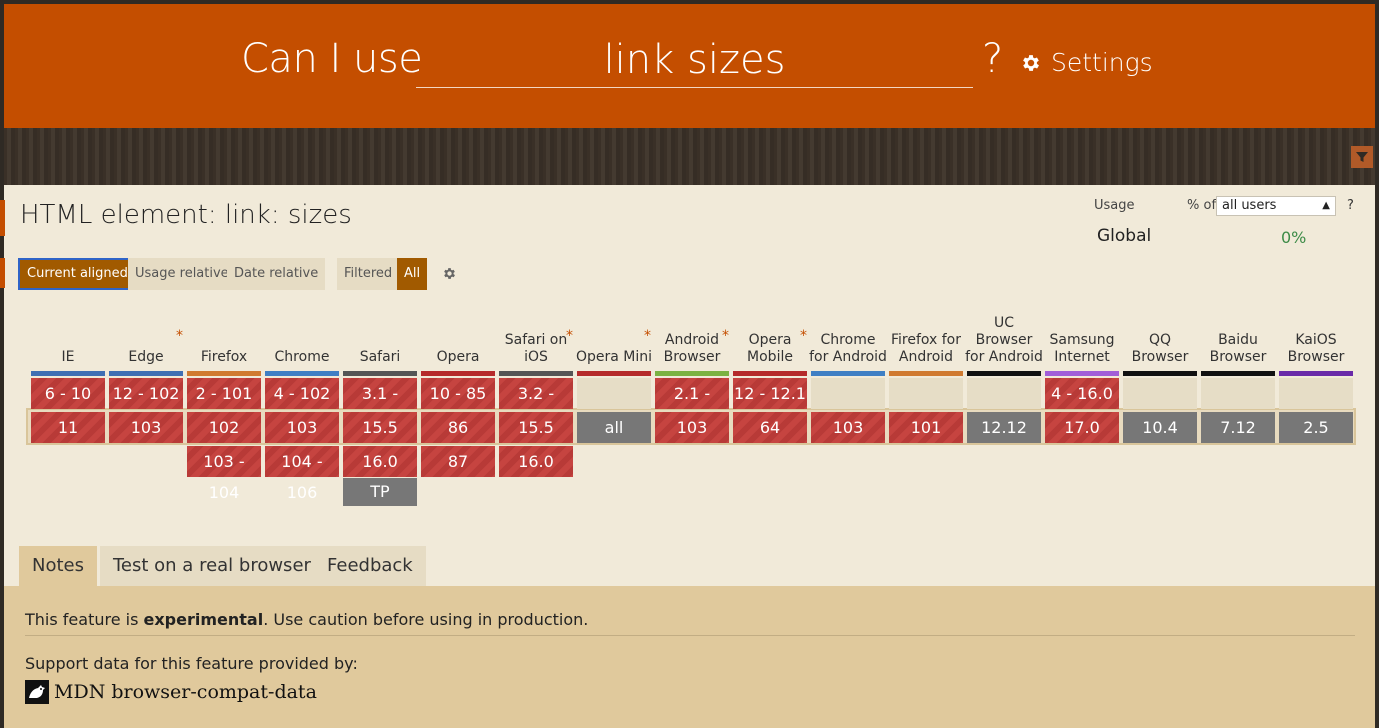 This screenshot has height=728, width=1379. What do you see at coordinates (614, 427) in the screenshot?
I see `version-cell-current: all` at bounding box center [614, 427].